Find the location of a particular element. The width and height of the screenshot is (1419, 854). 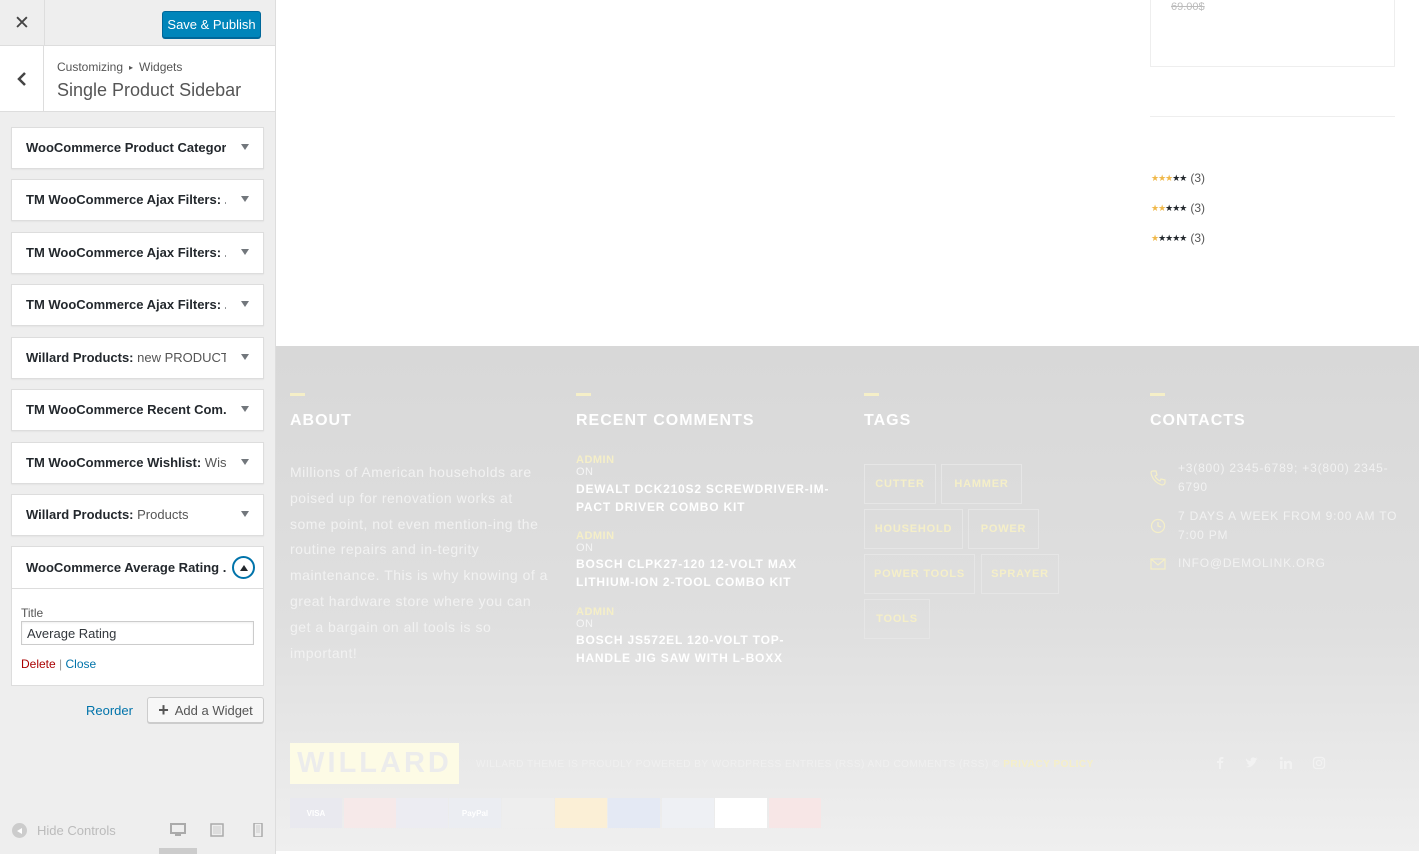

delete-widget-link: Delete is located at coordinates (38, 664).